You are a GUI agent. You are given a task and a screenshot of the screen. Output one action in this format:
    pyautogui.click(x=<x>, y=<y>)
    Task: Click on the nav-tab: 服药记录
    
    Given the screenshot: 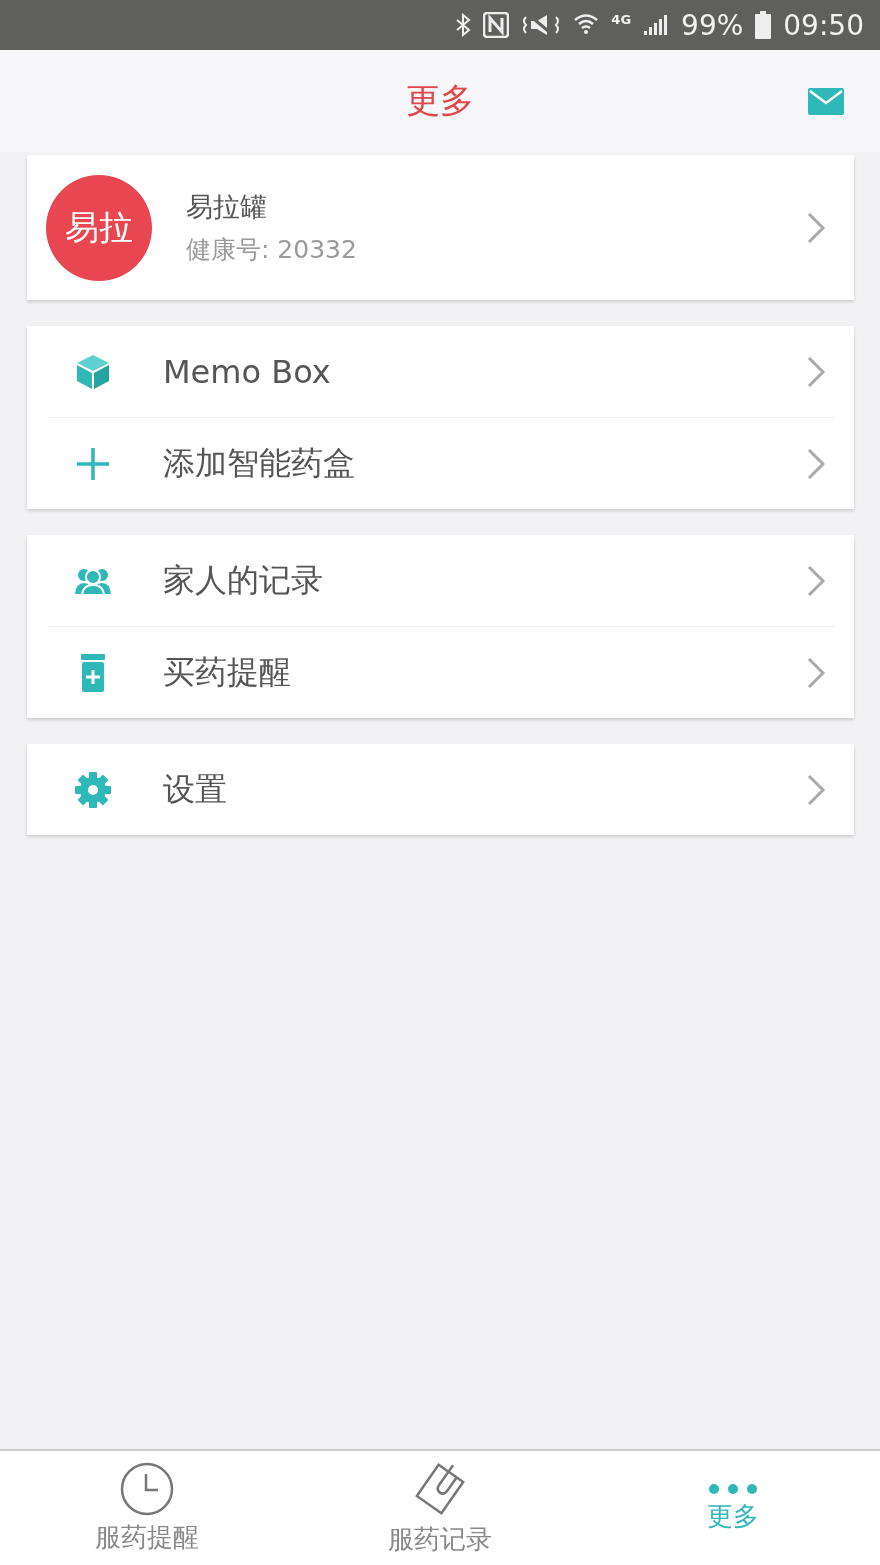 What is the action you would take?
    pyautogui.click(x=440, y=1508)
    